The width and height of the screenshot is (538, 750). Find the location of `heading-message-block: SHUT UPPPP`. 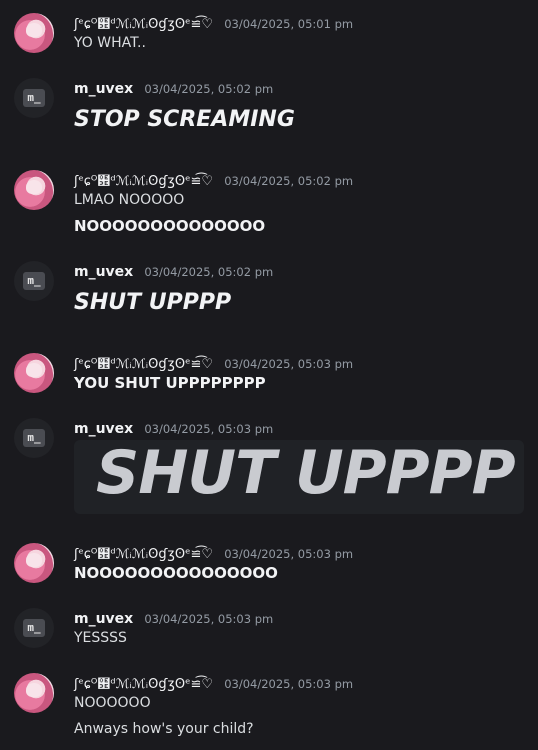

heading-message-block: SHUT UPPPP is located at coordinates (299, 476).